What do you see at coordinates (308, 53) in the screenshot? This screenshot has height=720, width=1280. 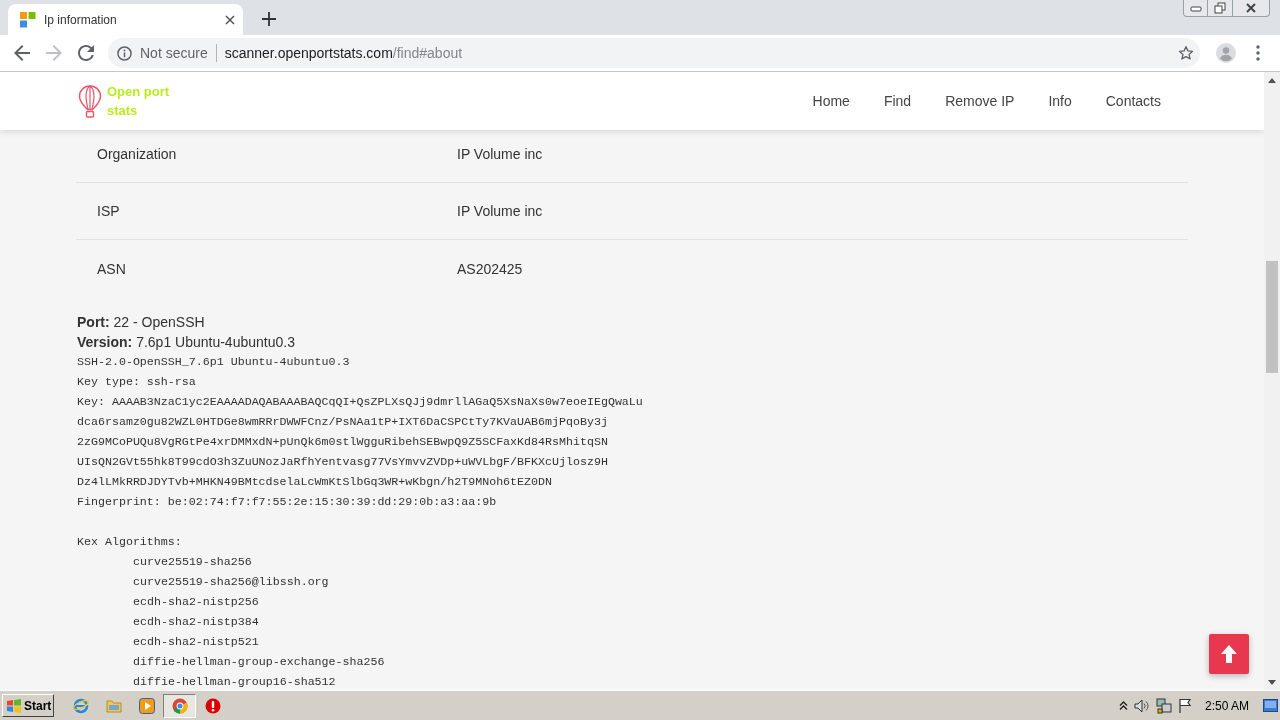 I see `url-host: scanner.openportstats.com` at bounding box center [308, 53].